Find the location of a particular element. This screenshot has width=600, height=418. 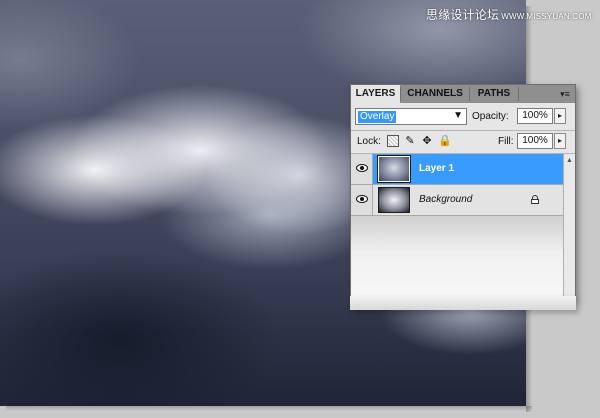

canvas-shadow-bottom is located at coordinates (269, 408).